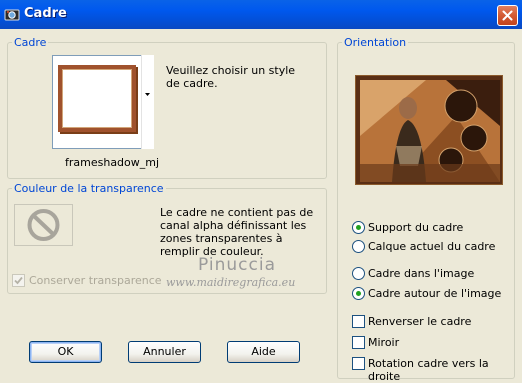  Describe the element at coordinates (421, 273) in the screenshot. I see `cadre-dans-image-label: Cadre dans l'image` at that location.